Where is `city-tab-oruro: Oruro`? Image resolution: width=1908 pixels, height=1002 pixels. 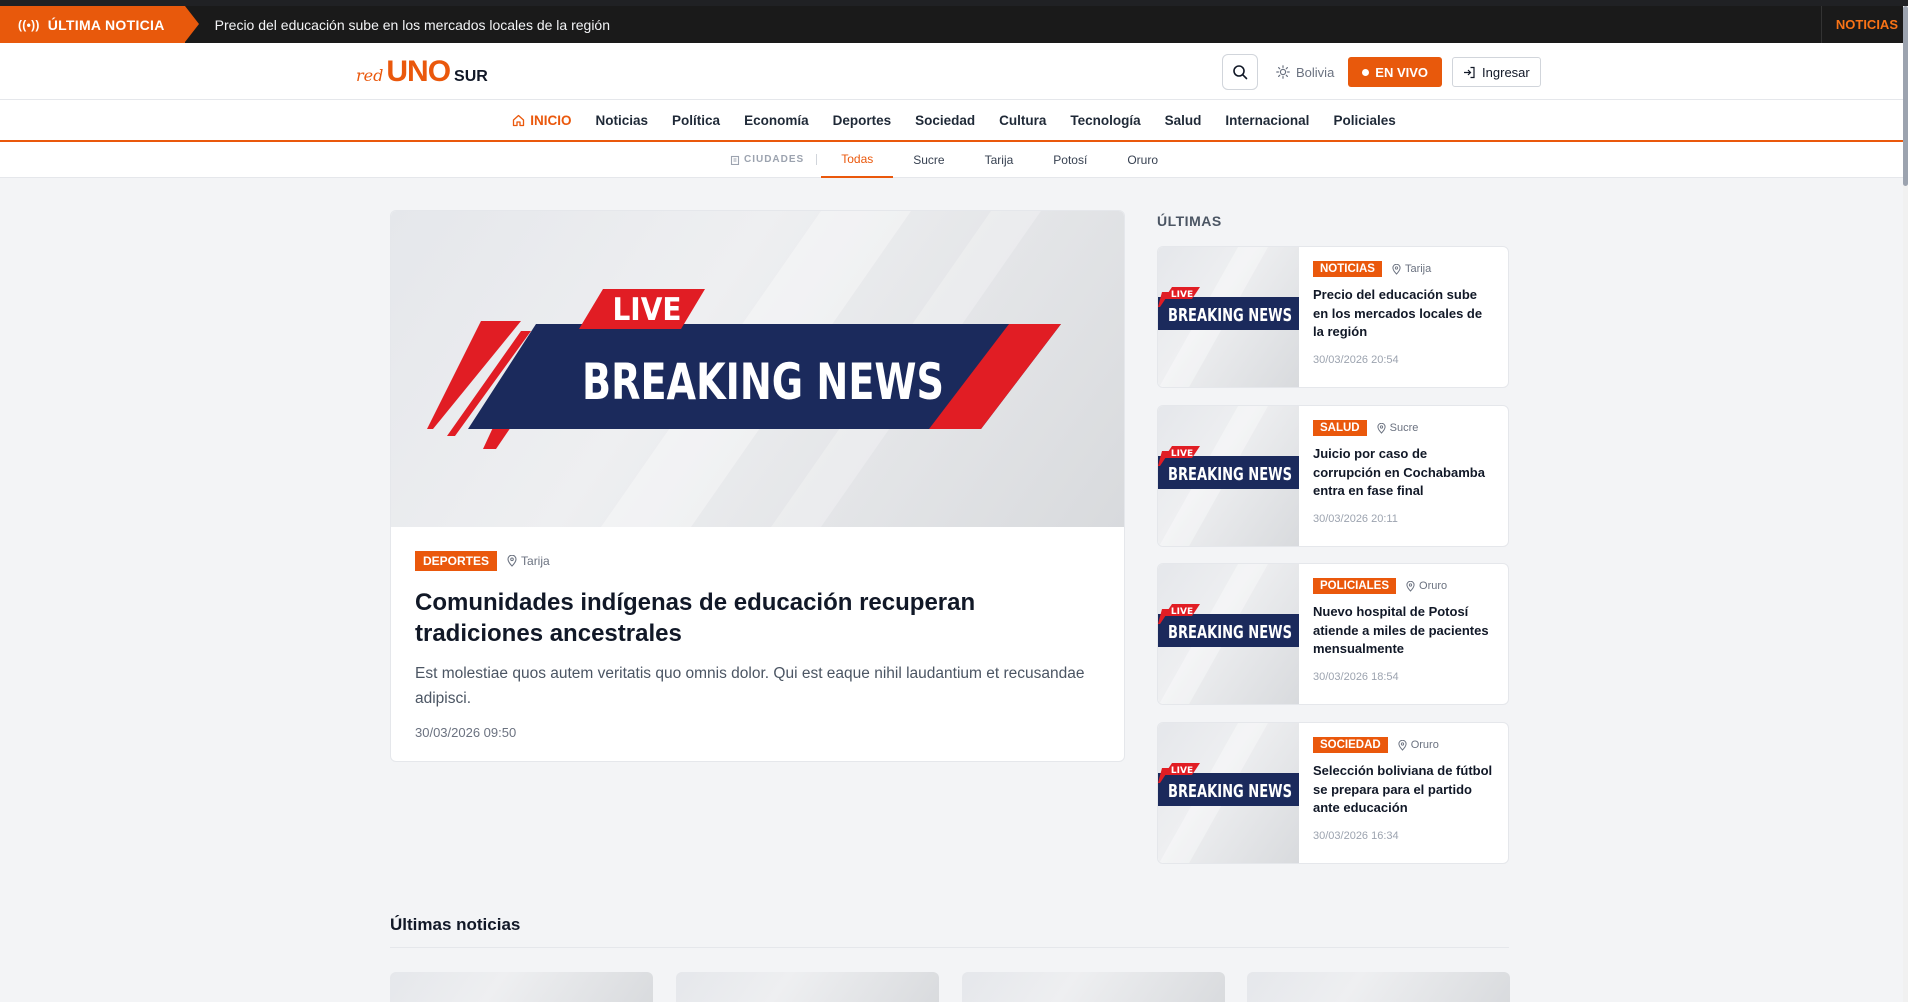 city-tab-oruro: Oruro is located at coordinates (1142, 160).